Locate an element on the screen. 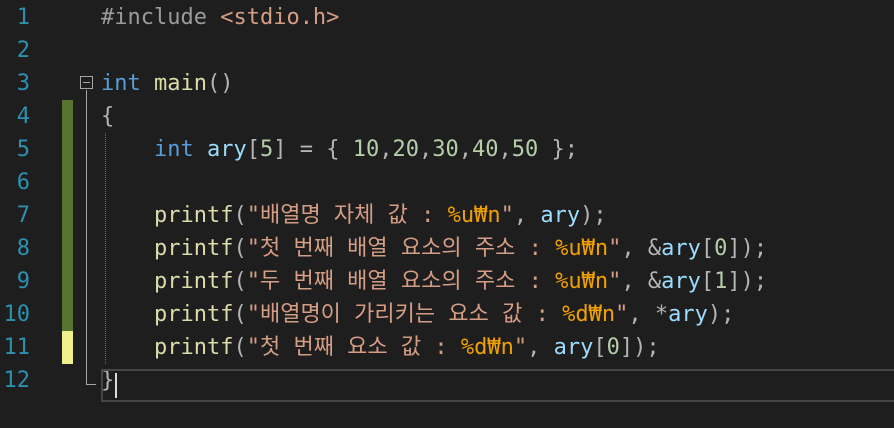  code-token: 0 is located at coordinates (721, 248).